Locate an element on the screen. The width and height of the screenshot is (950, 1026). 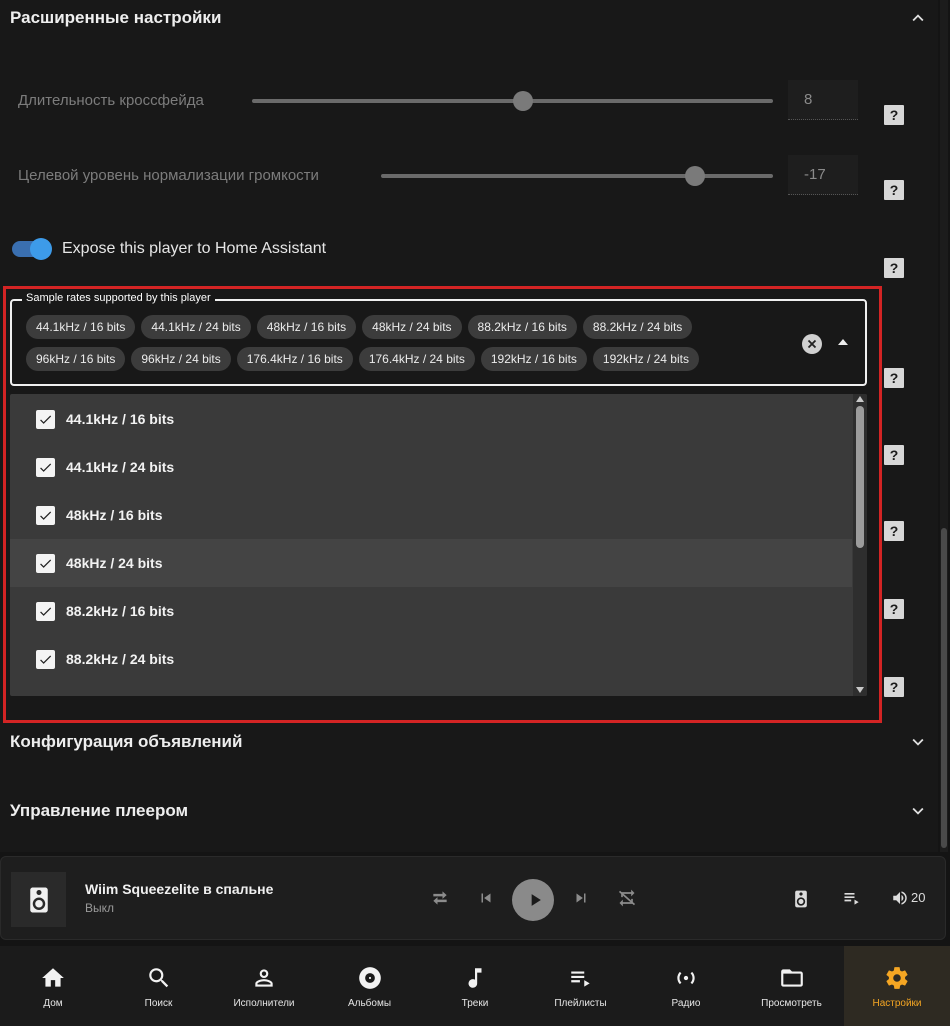
search-icon is located at coordinates (159, 978).